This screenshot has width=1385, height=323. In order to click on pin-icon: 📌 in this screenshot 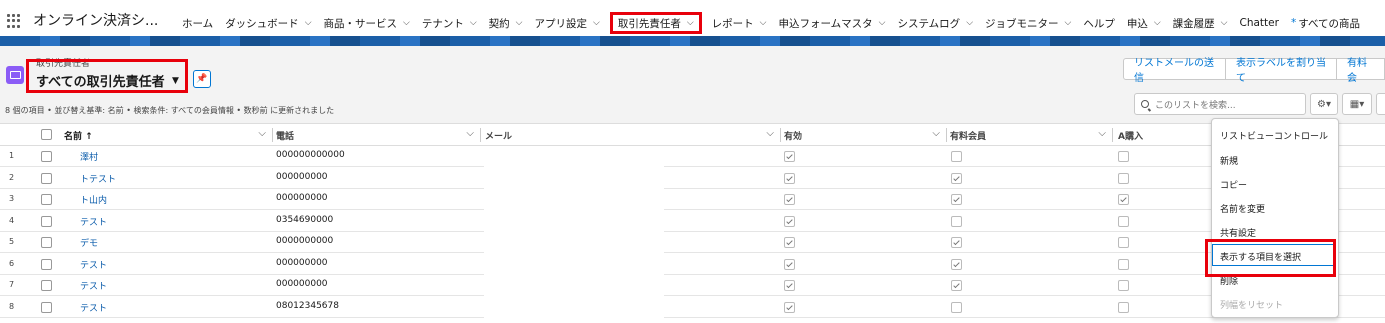, I will do `click(202, 79)`.